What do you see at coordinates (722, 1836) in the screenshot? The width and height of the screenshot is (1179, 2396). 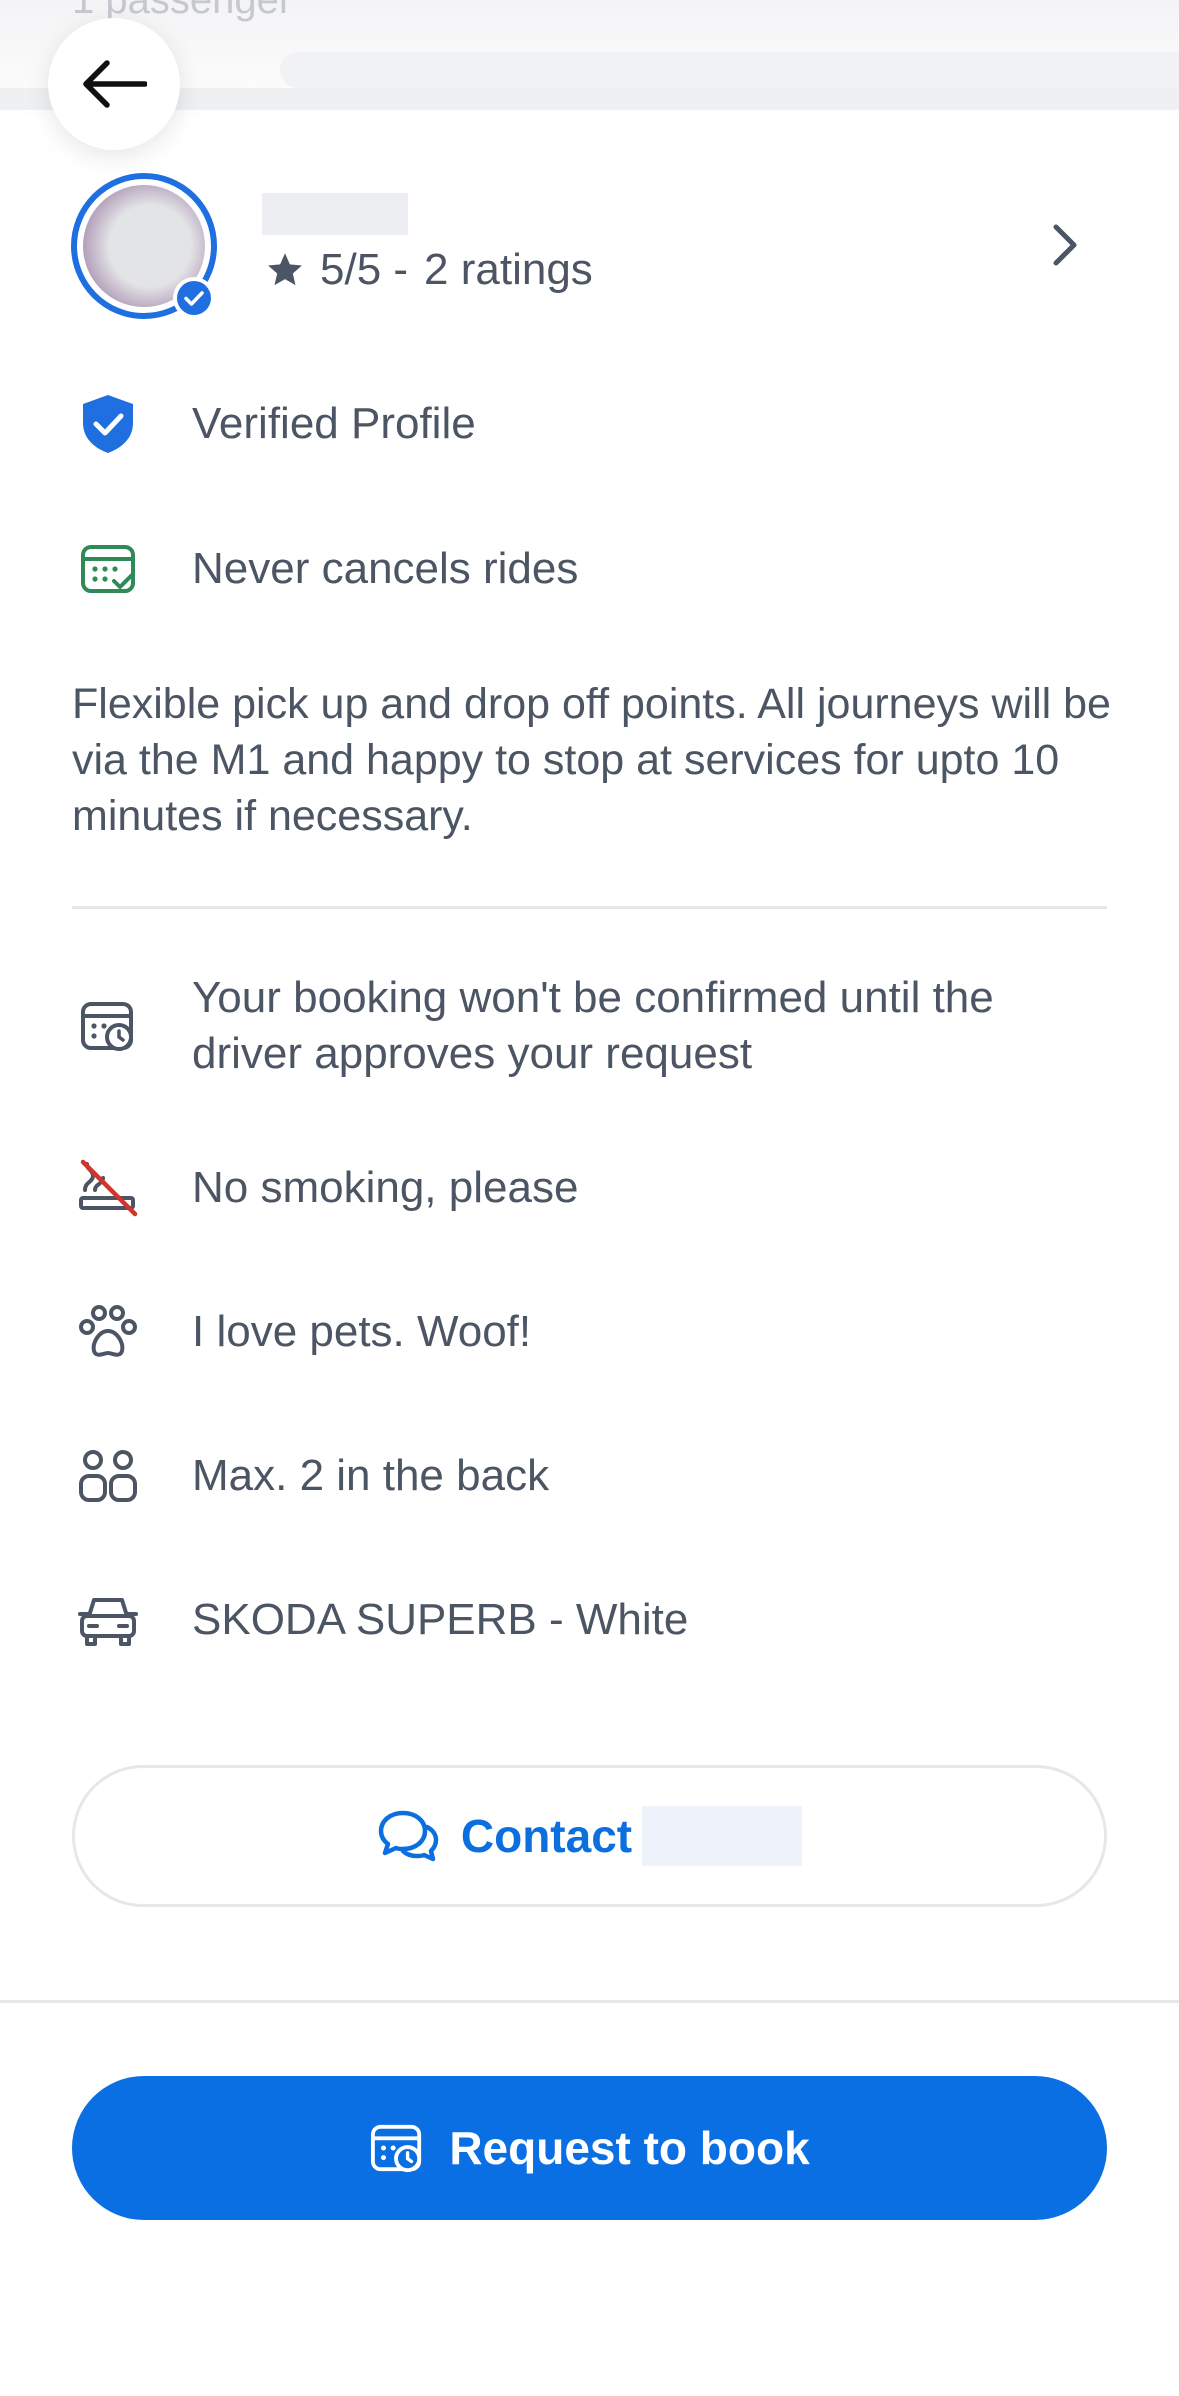 I see `contact-name-redacted` at bounding box center [722, 1836].